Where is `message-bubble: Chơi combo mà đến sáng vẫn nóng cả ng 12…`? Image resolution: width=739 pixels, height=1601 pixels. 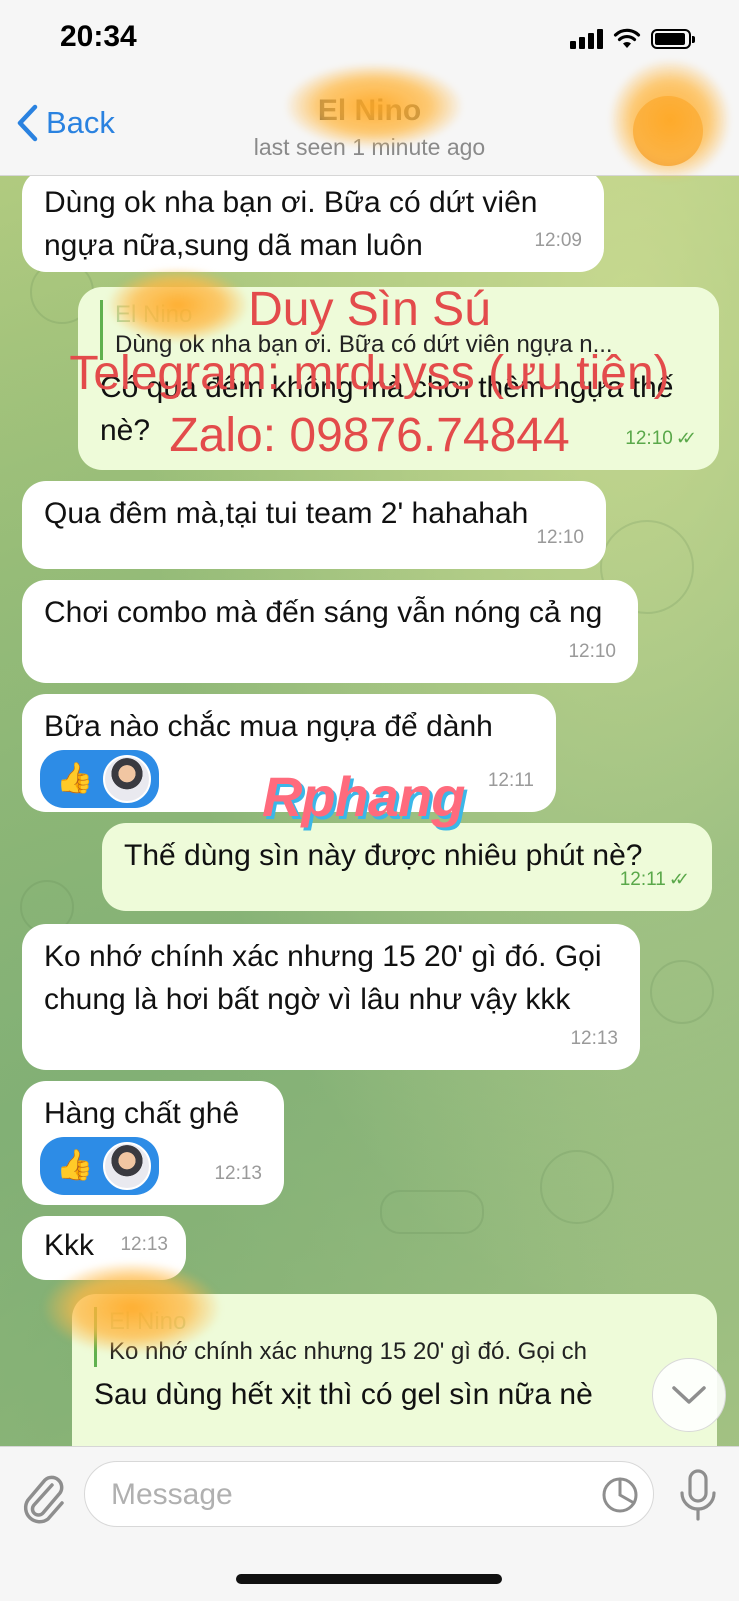
message-bubble: Chơi combo mà đến sáng vẫn nóng cả ng 12… is located at coordinates (330, 631).